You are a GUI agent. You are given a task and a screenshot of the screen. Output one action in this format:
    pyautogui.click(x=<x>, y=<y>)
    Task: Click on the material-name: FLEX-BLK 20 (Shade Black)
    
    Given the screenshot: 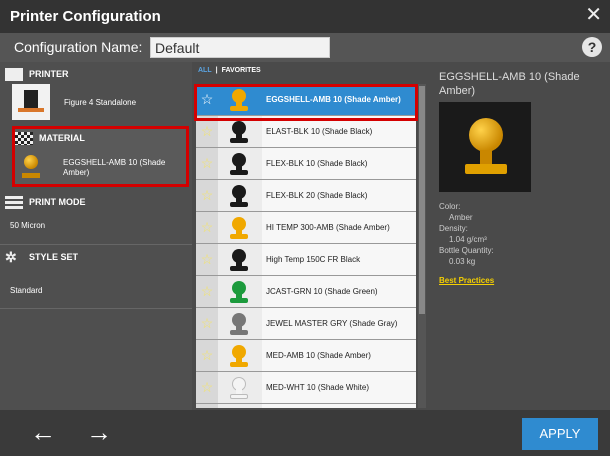 What is the action you would take?
    pyautogui.click(x=317, y=195)
    